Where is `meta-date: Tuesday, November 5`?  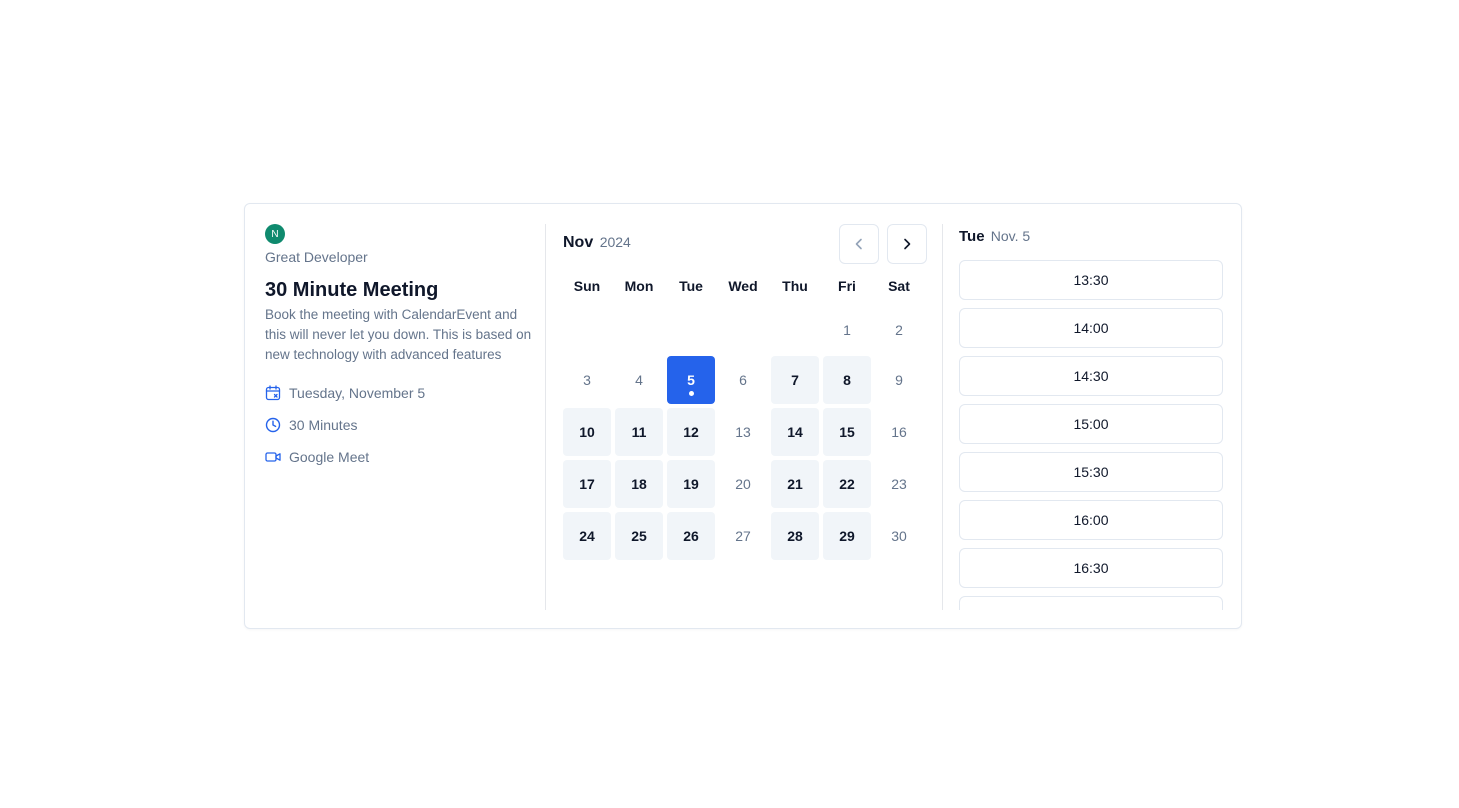 meta-date: Tuesday, November 5 is located at coordinates (399, 393).